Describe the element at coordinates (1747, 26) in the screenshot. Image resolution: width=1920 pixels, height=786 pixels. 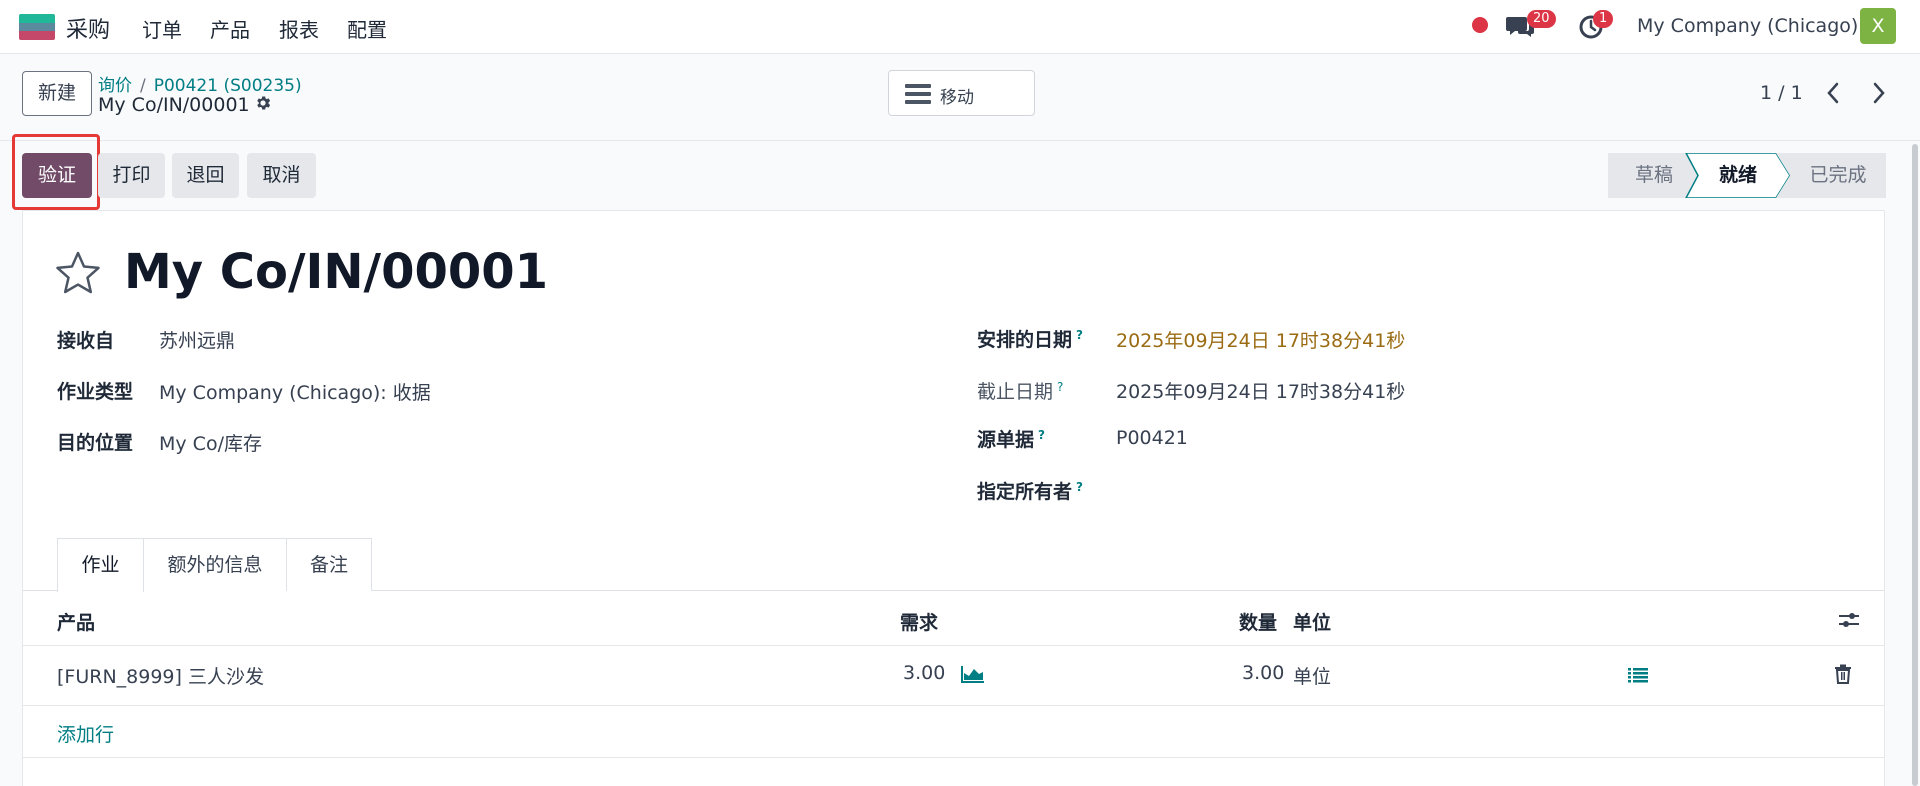
I see `company-switcher: My Company (Chicago)` at that location.